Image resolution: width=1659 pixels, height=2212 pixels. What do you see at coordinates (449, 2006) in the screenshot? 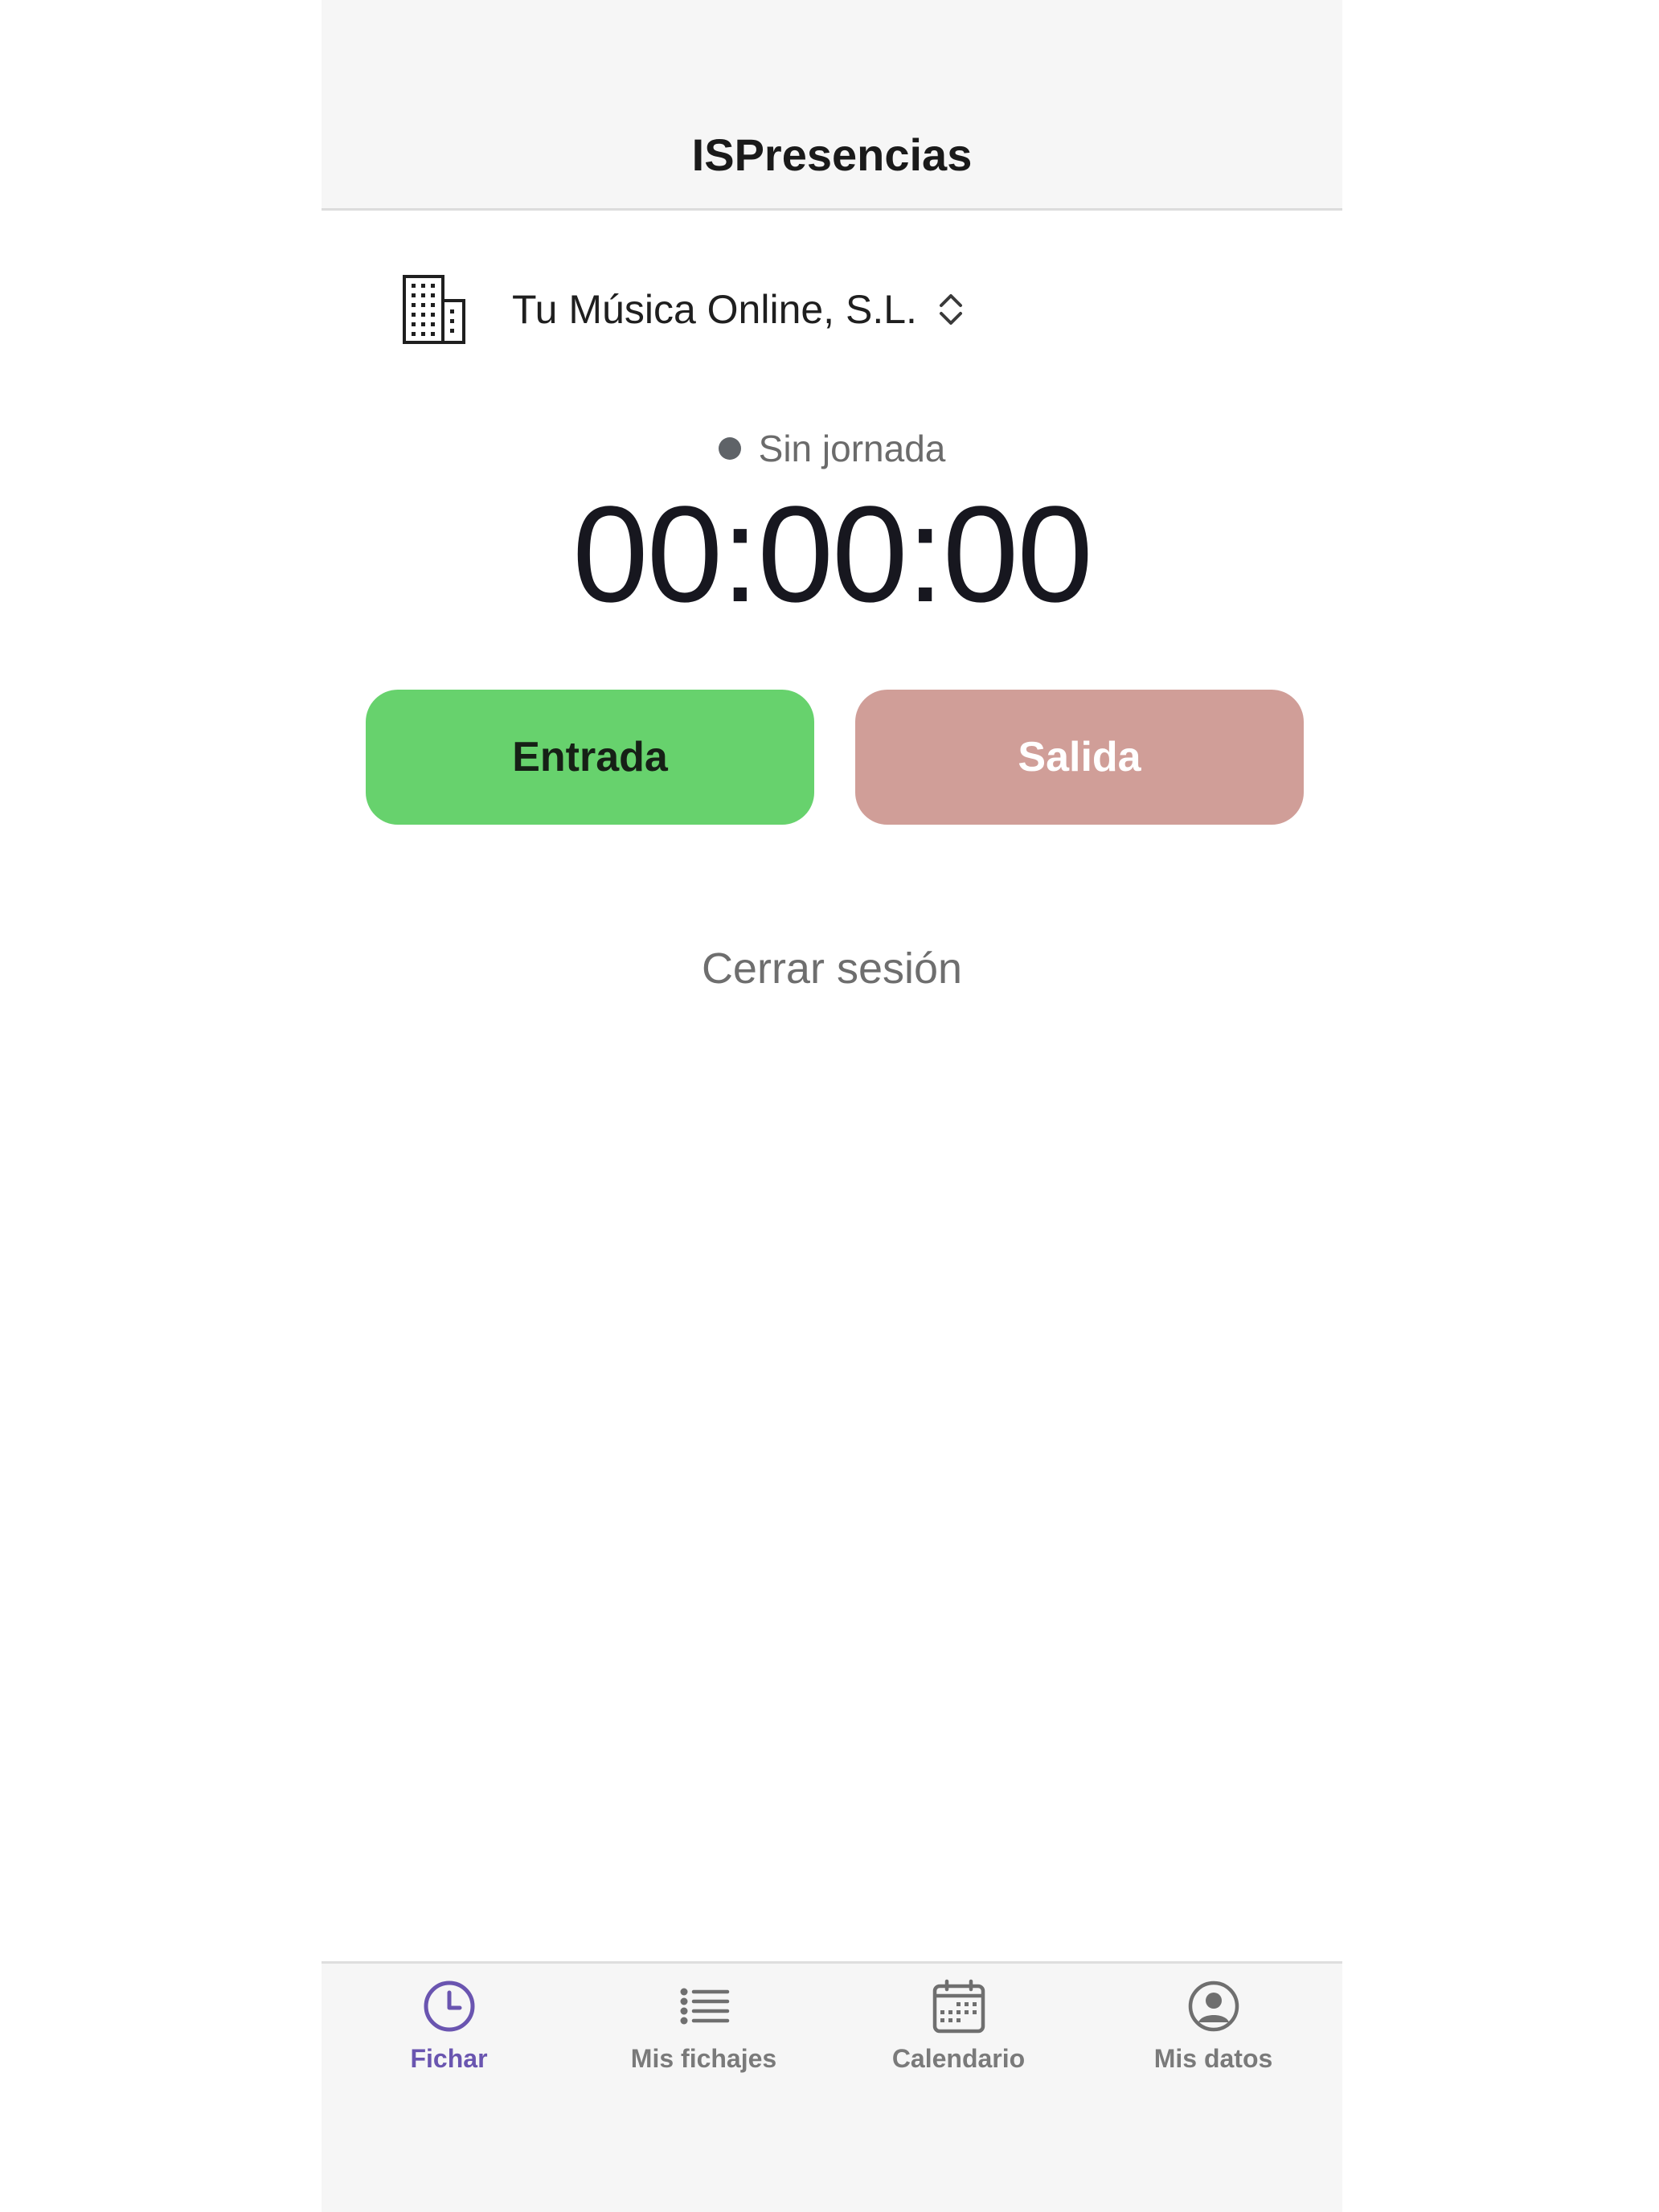
I see `clock-icon` at bounding box center [449, 2006].